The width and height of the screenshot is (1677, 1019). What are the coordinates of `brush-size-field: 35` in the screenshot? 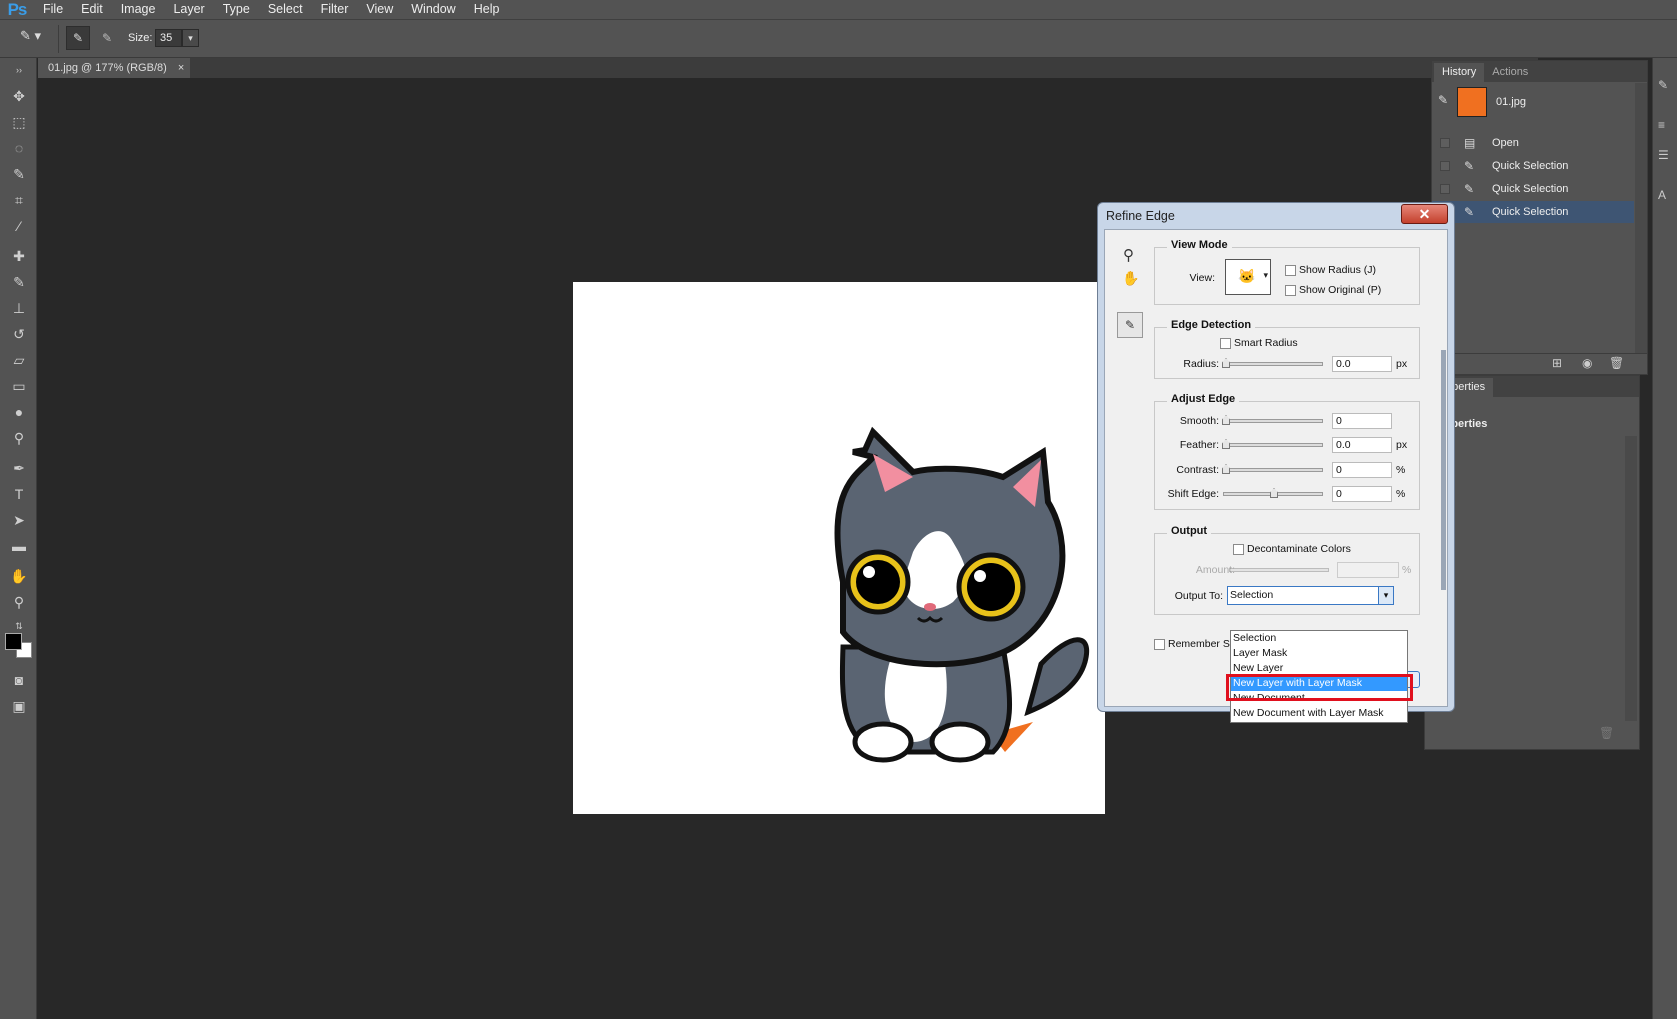 It's located at (168, 38).